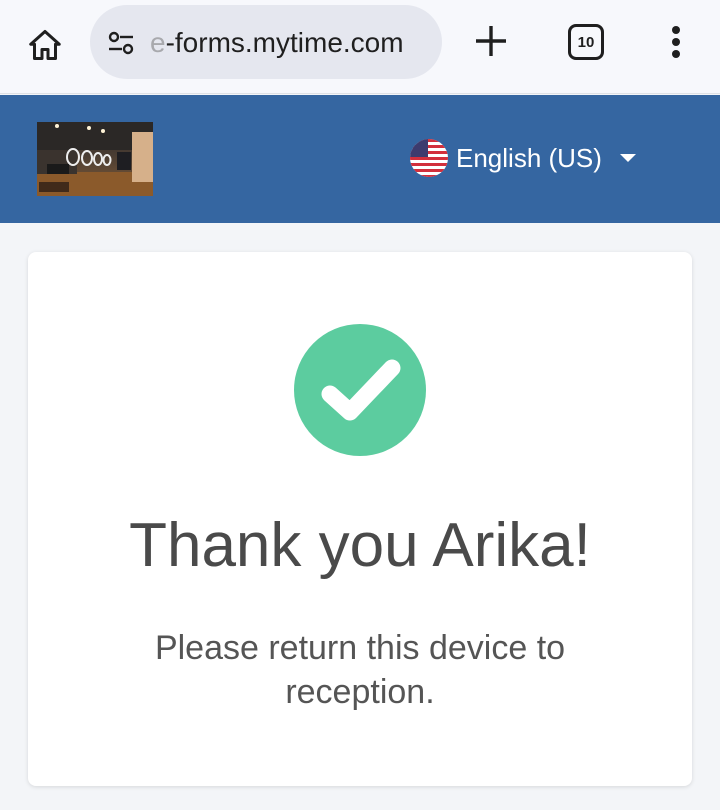  What do you see at coordinates (284, 42) in the screenshot?
I see `url-domain: -forms.mytime.com` at bounding box center [284, 42].